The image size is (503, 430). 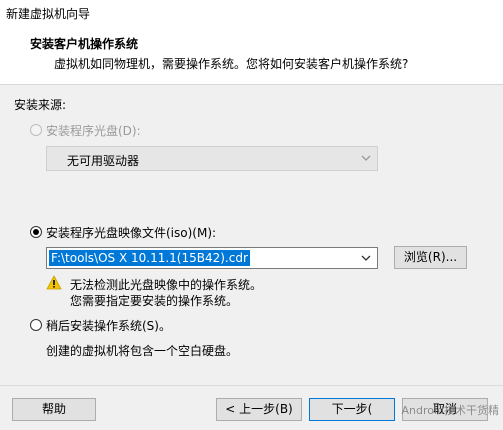 What do you see at coordinates (259, 409) in the screenshot?
I see `back-button: < 上一步(B)` at bounding box center [259, 409].